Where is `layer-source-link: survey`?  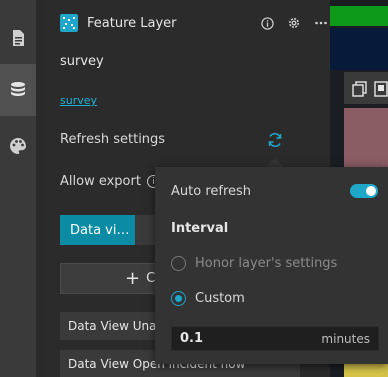
layer-source-link: survey is located at coordinates (78, 100).